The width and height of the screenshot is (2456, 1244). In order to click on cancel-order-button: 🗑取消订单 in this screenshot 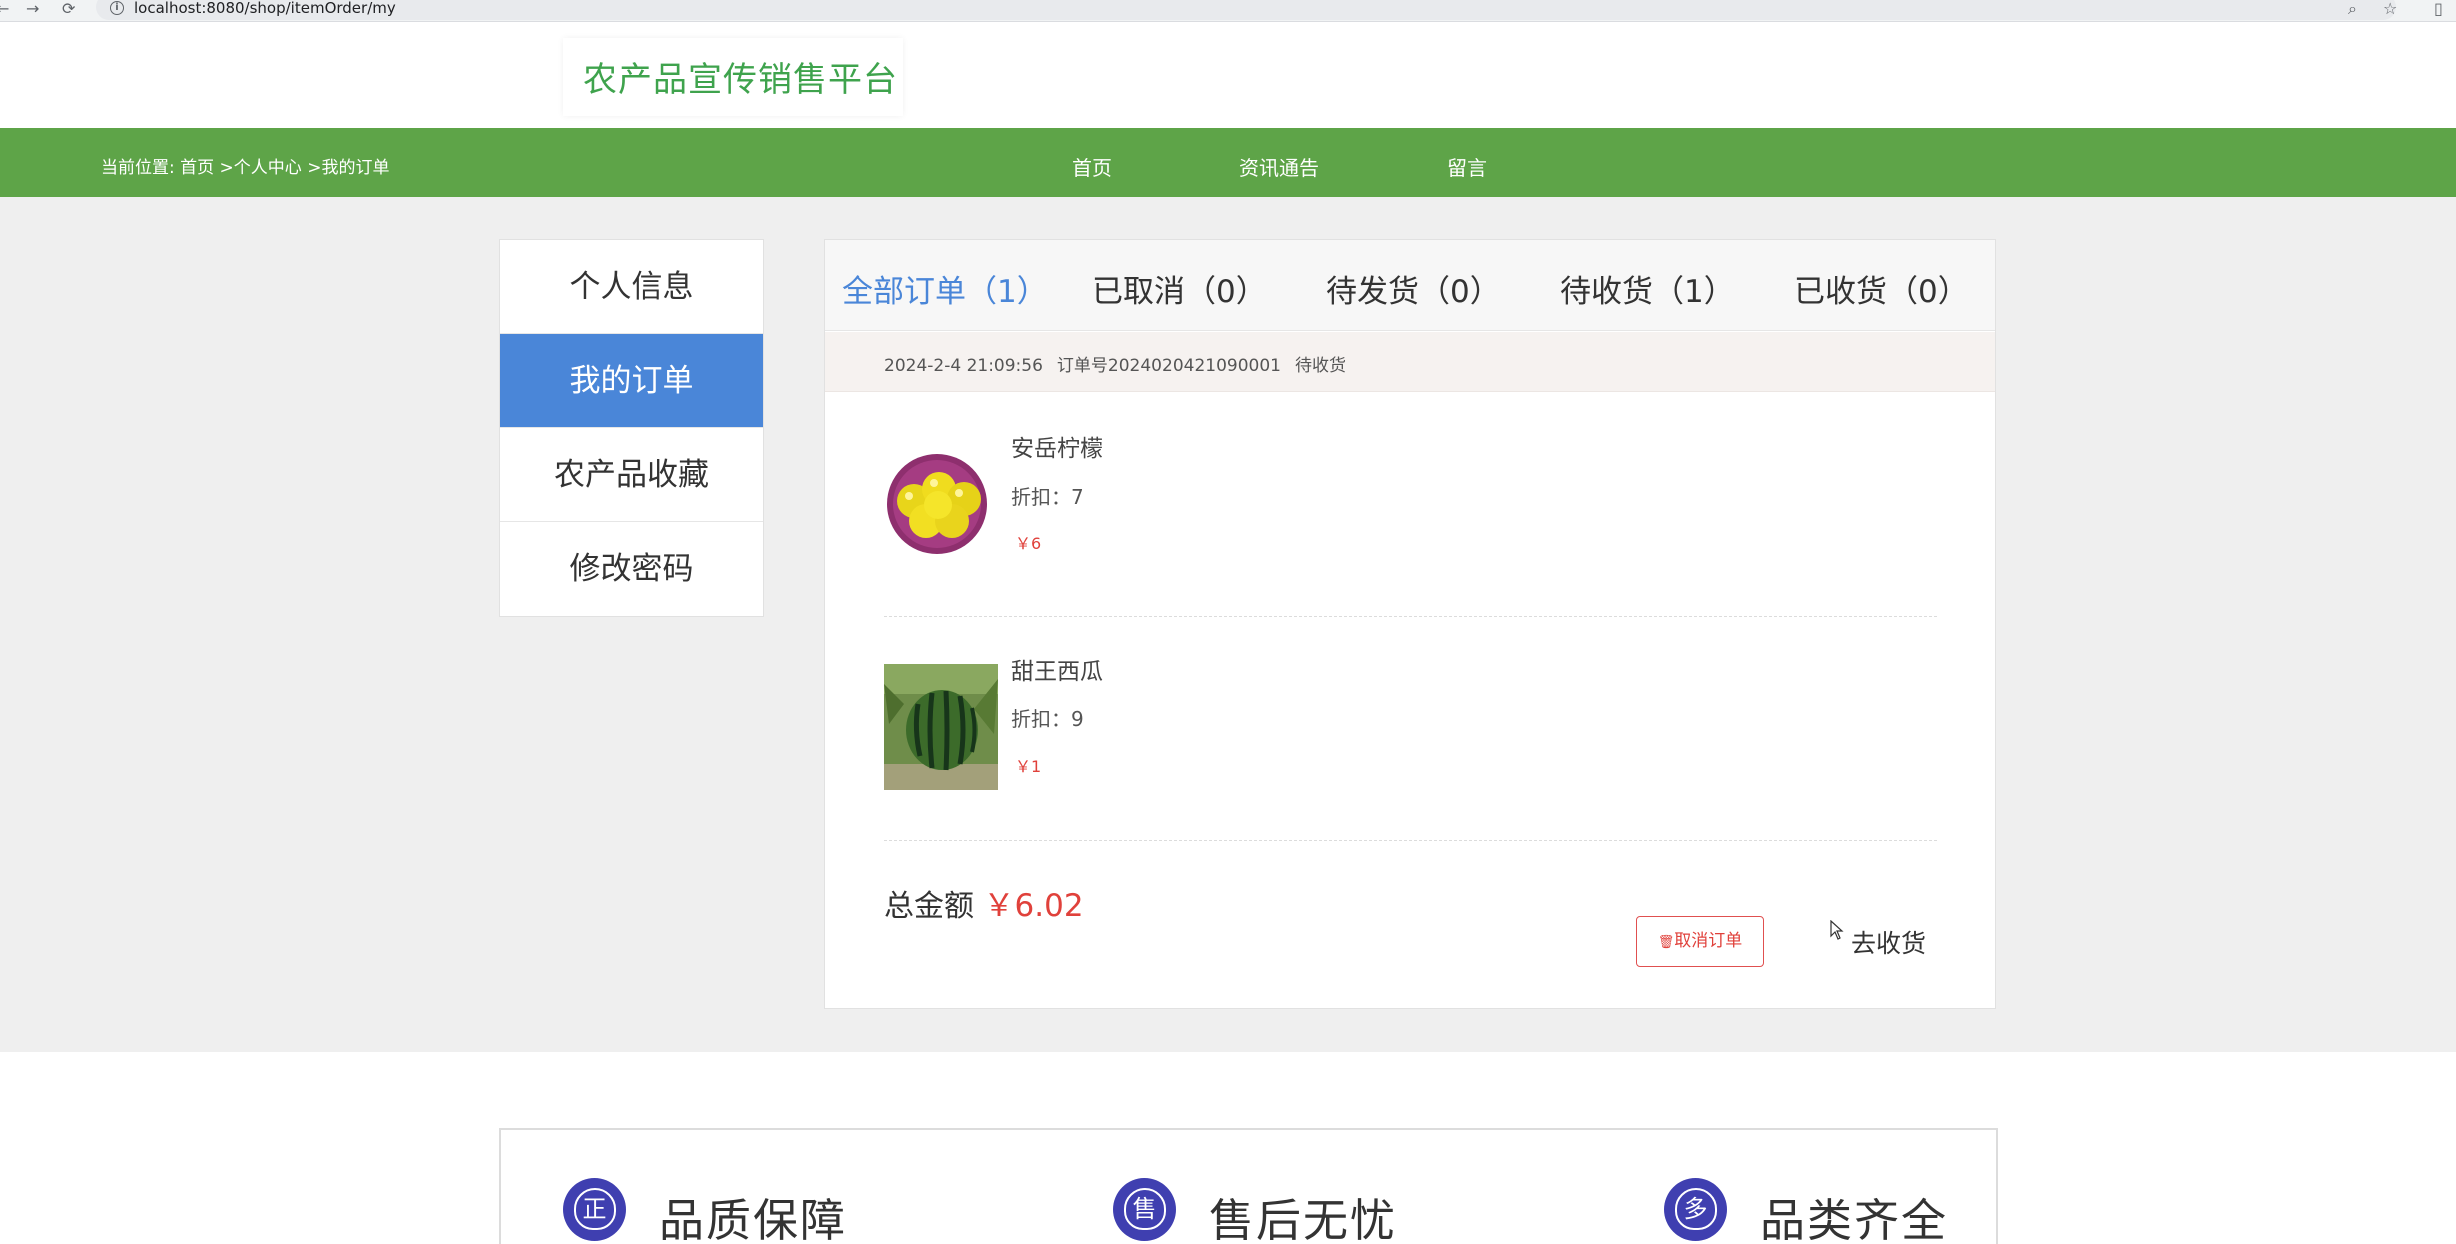, I will do `click(1700, 941)`.